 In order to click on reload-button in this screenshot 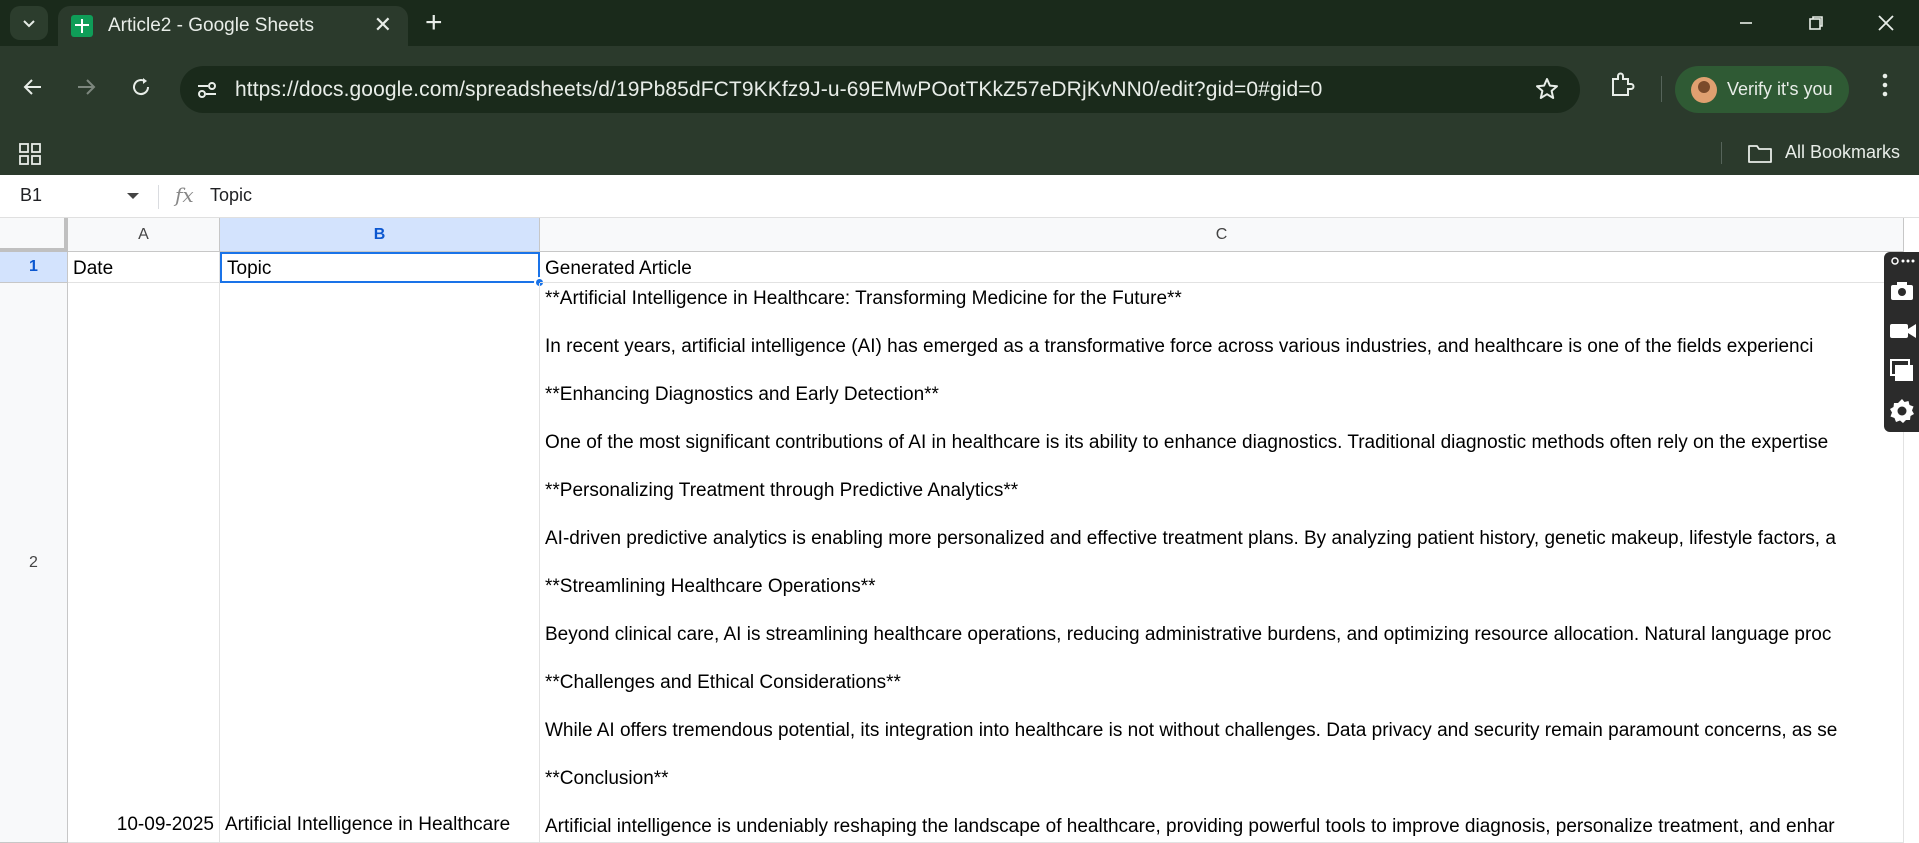, I will do `click(141, 87)`.